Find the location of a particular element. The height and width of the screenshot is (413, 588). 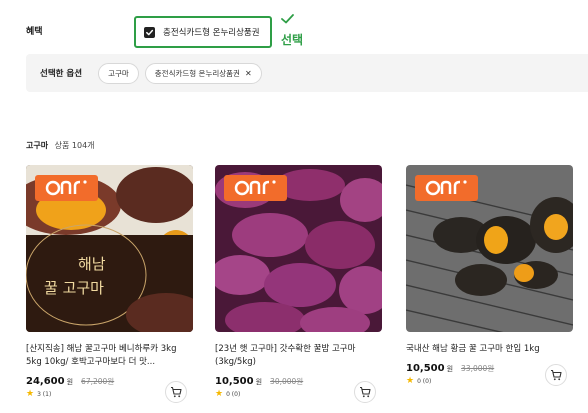

chip-label: 충전식카드형 온누리상품권 is located at coordinates (197, 73).